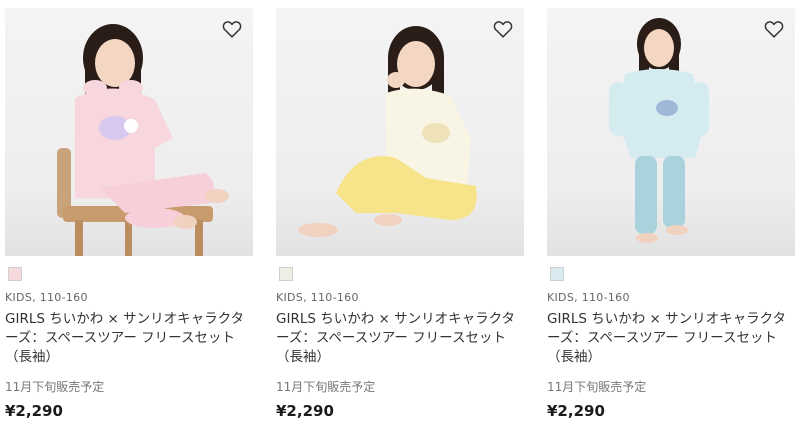  I want to click on girl-on-chair-illustration, so click(143, 140).